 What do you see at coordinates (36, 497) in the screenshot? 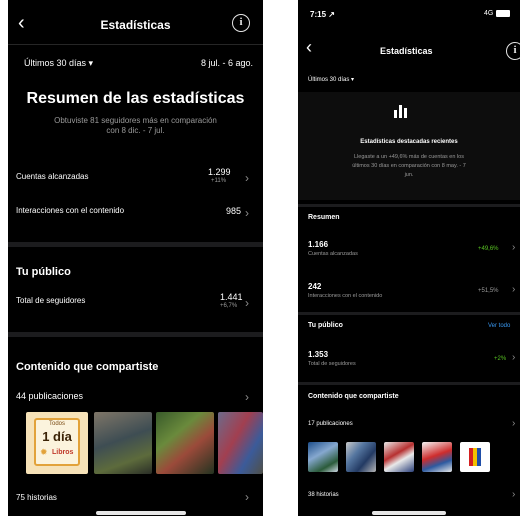
I see `stories-count: 75 historias` at bounding box center [36, 497].